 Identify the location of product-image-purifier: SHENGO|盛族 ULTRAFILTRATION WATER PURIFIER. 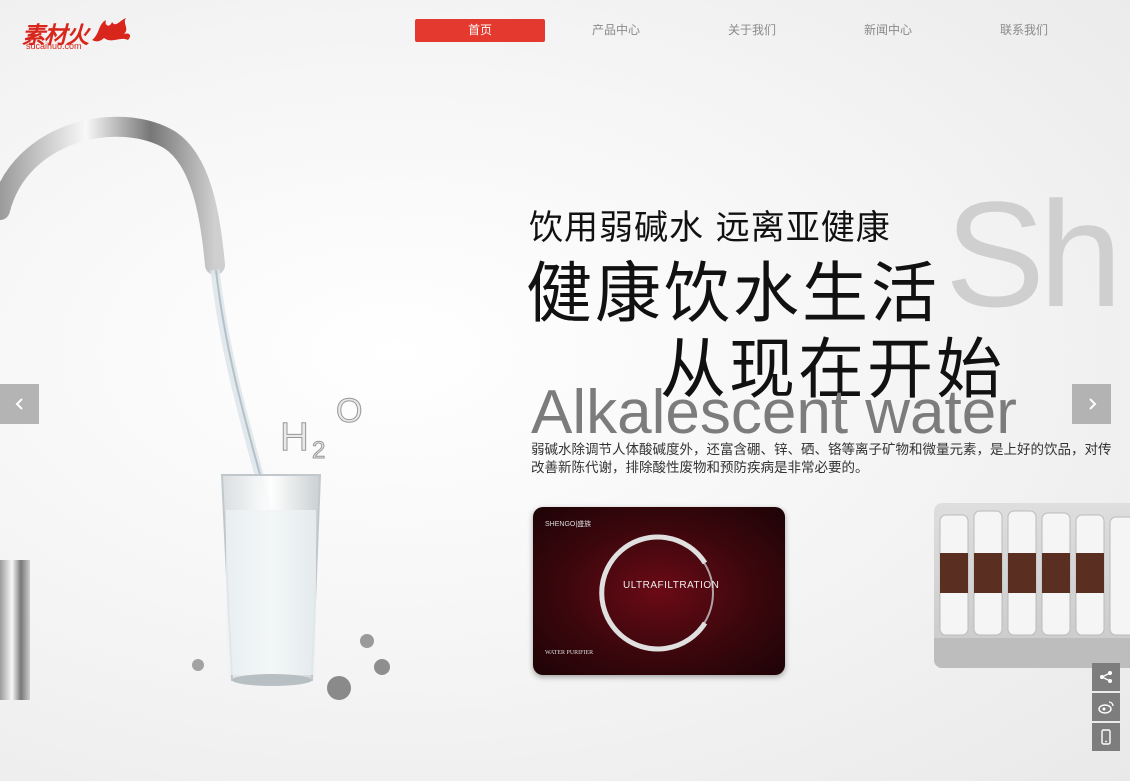
(659, 591).